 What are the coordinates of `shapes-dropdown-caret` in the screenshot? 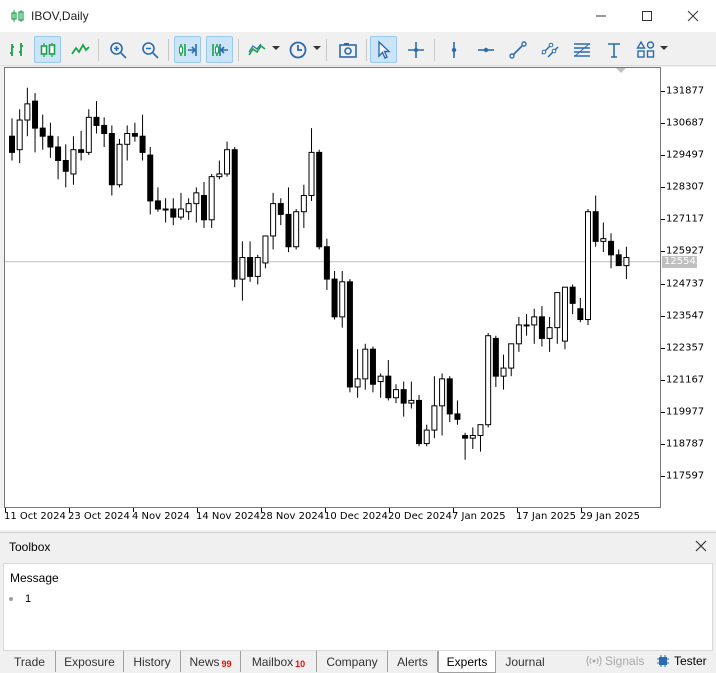 It's located at (664, 48).